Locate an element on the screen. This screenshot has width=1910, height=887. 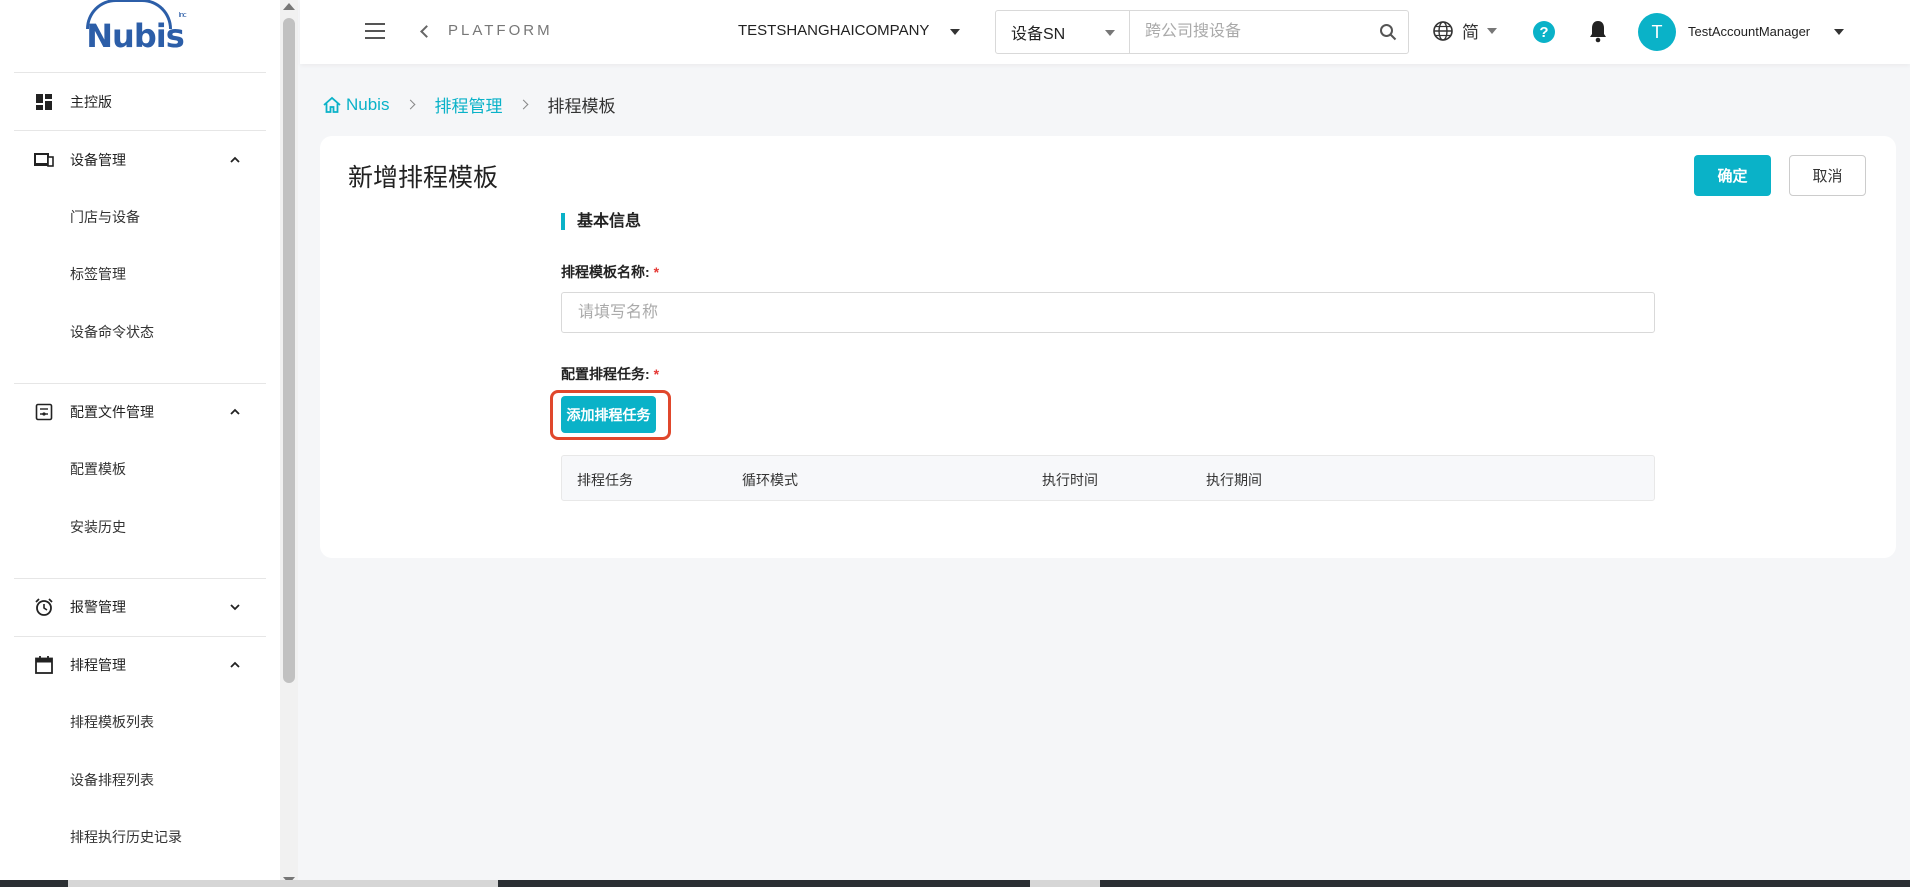
task-table-header: 排程任务 循环模式 执行时间 执行期间 is located at coordinates (1108, 478).